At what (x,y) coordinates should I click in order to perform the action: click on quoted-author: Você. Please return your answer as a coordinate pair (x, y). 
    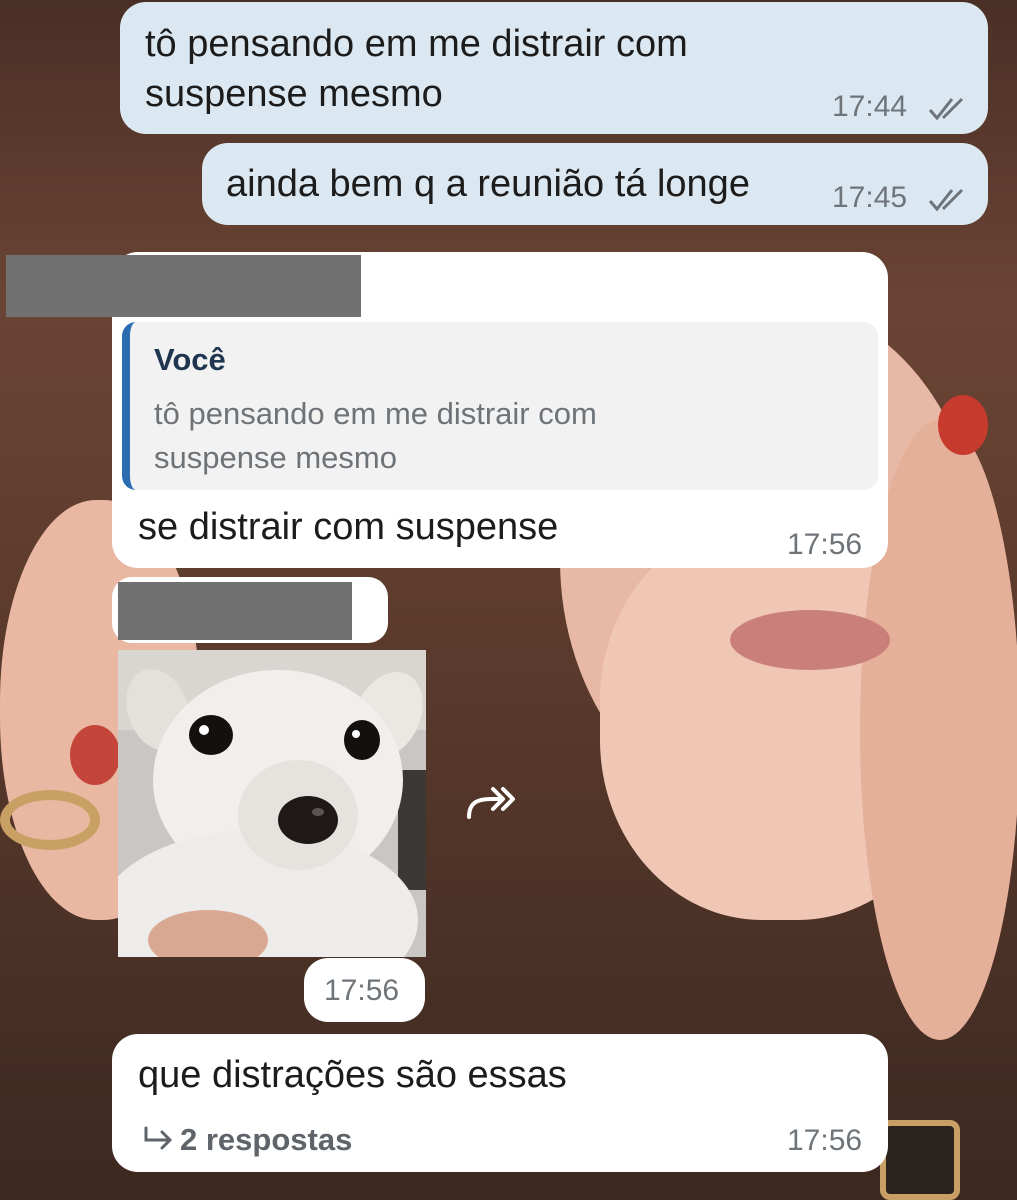
    Looking at the image, I should click on (190, 359).